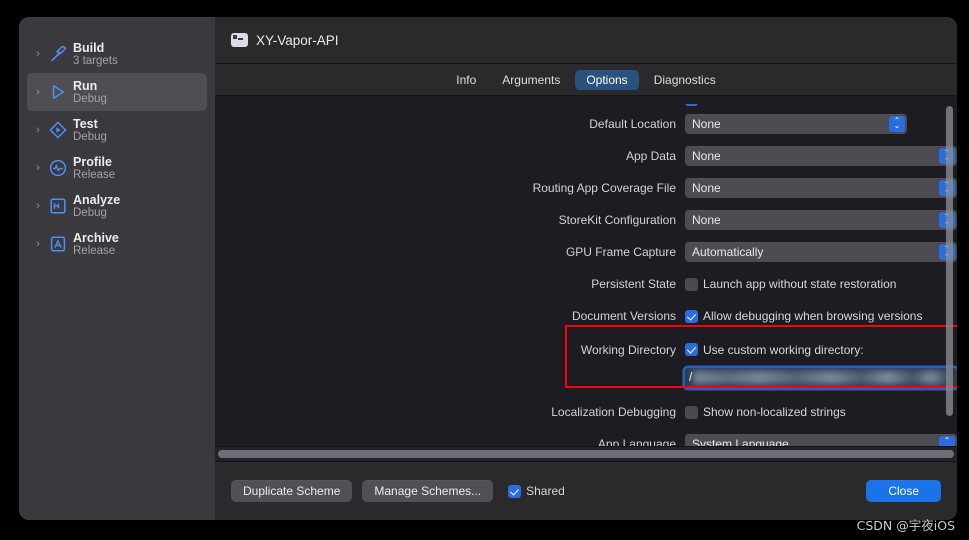  I want to click on checkbox-label-localization-debug: Show non-localized strings, so click(774, 412).